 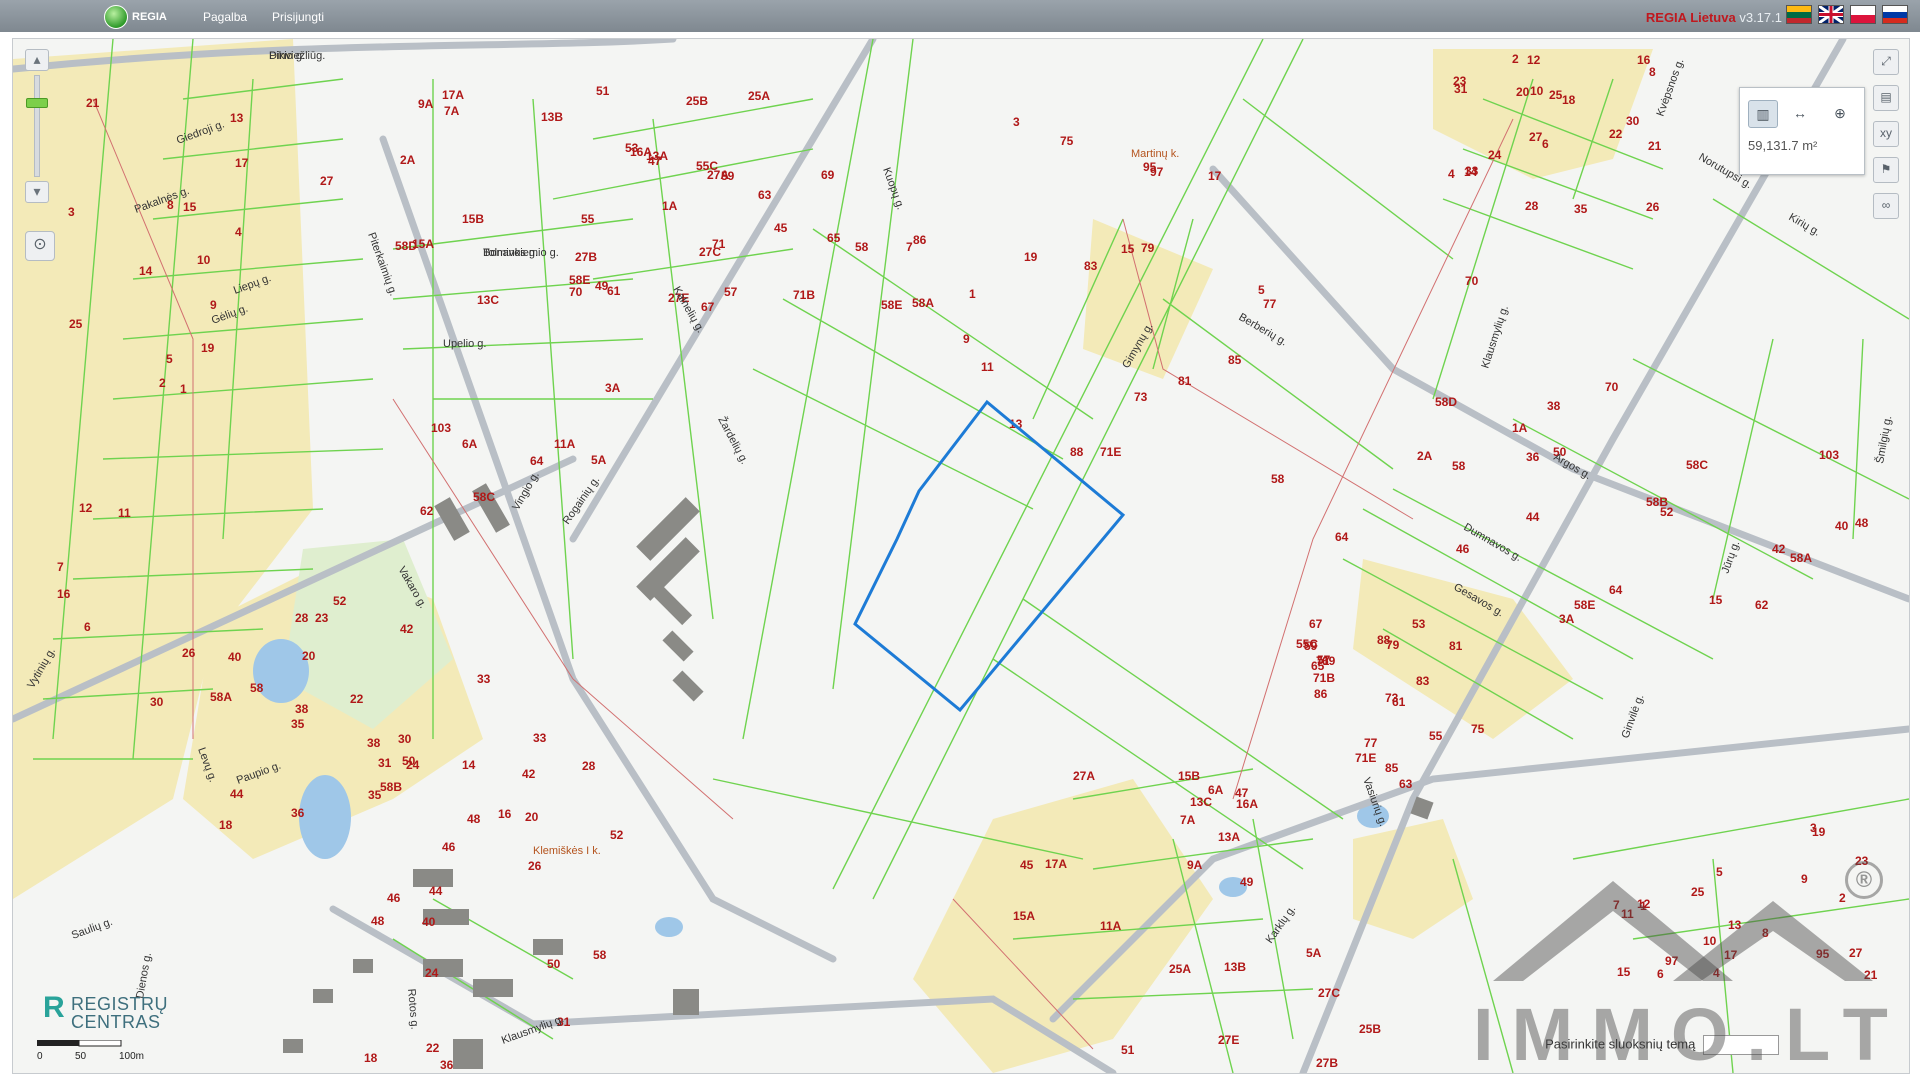 I want to click on parcel-number: 28, so click(x=589, y=766).